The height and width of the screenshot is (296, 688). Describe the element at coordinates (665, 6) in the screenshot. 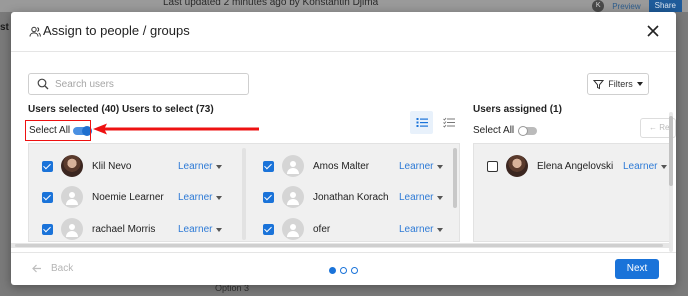

I see `share-button: Share` at that location.